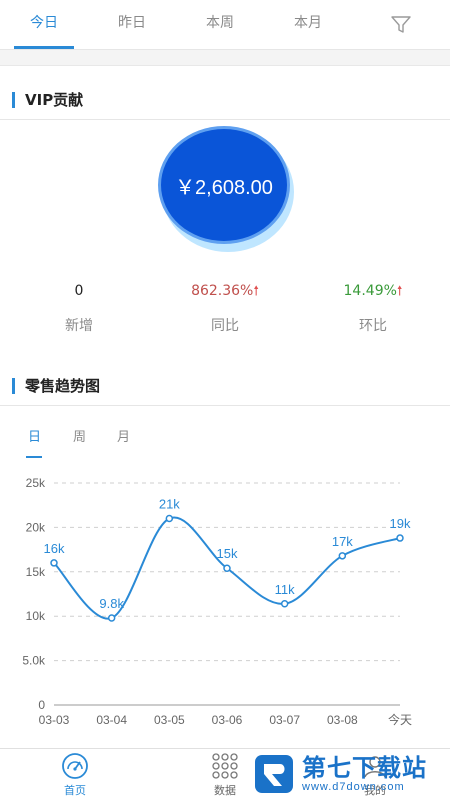 This screenshot has height=800, width=450. Describe the element at coordinates (342, 541) in the screenshot. I see `data-label: 17k` at that location.